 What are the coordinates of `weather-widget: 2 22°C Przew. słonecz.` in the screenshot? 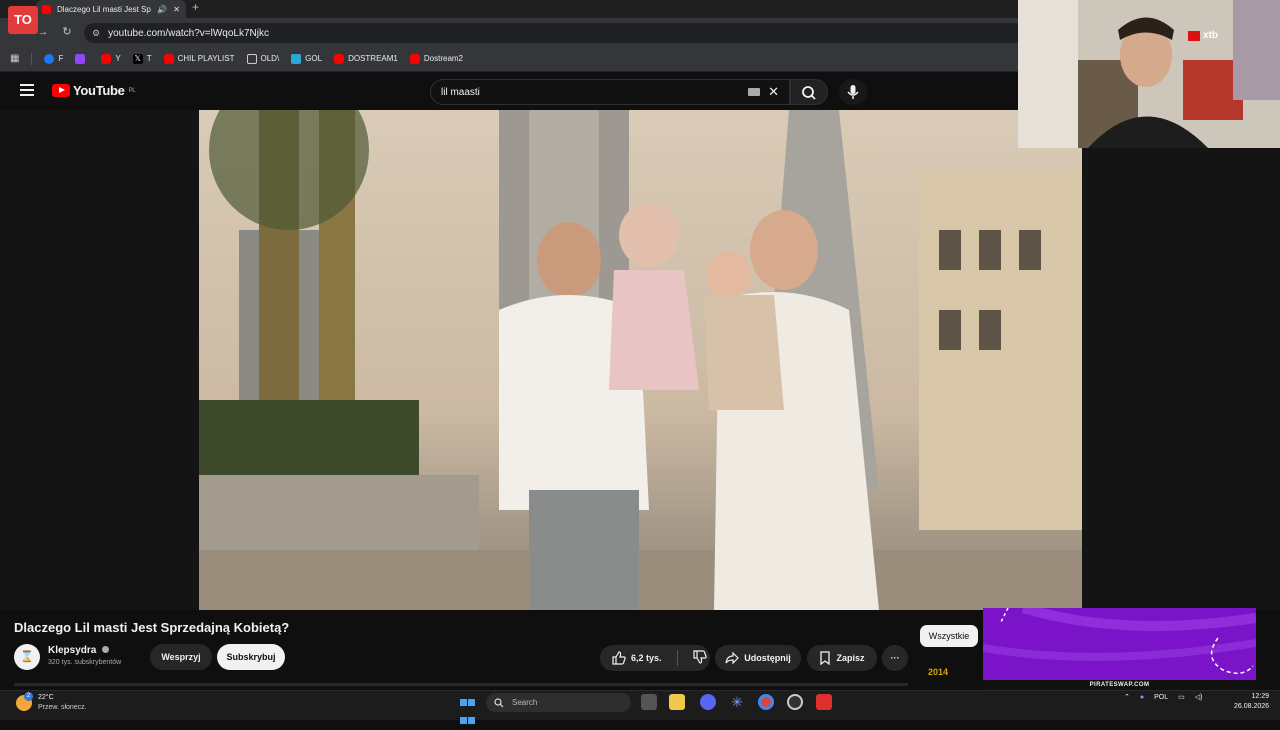 It's located at (51, 702).